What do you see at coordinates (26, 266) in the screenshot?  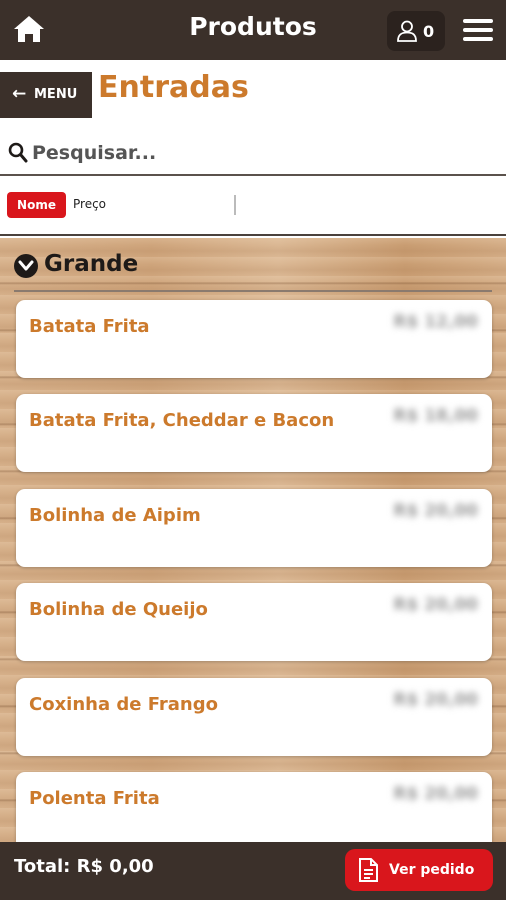 I see `chevron-down-circle-icon` at bounding box center [26, 266].